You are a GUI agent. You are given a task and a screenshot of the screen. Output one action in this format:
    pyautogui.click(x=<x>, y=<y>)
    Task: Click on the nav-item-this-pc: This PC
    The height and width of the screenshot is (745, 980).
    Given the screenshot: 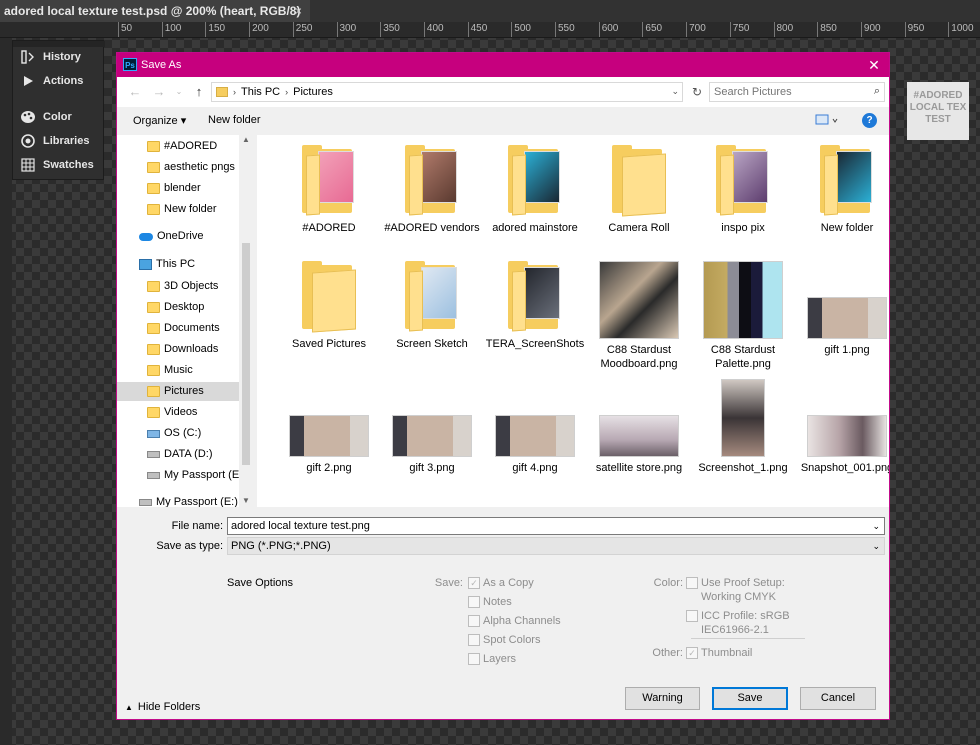 What is the action you would take?
    pyautogui.click(x=167, y=264)
    